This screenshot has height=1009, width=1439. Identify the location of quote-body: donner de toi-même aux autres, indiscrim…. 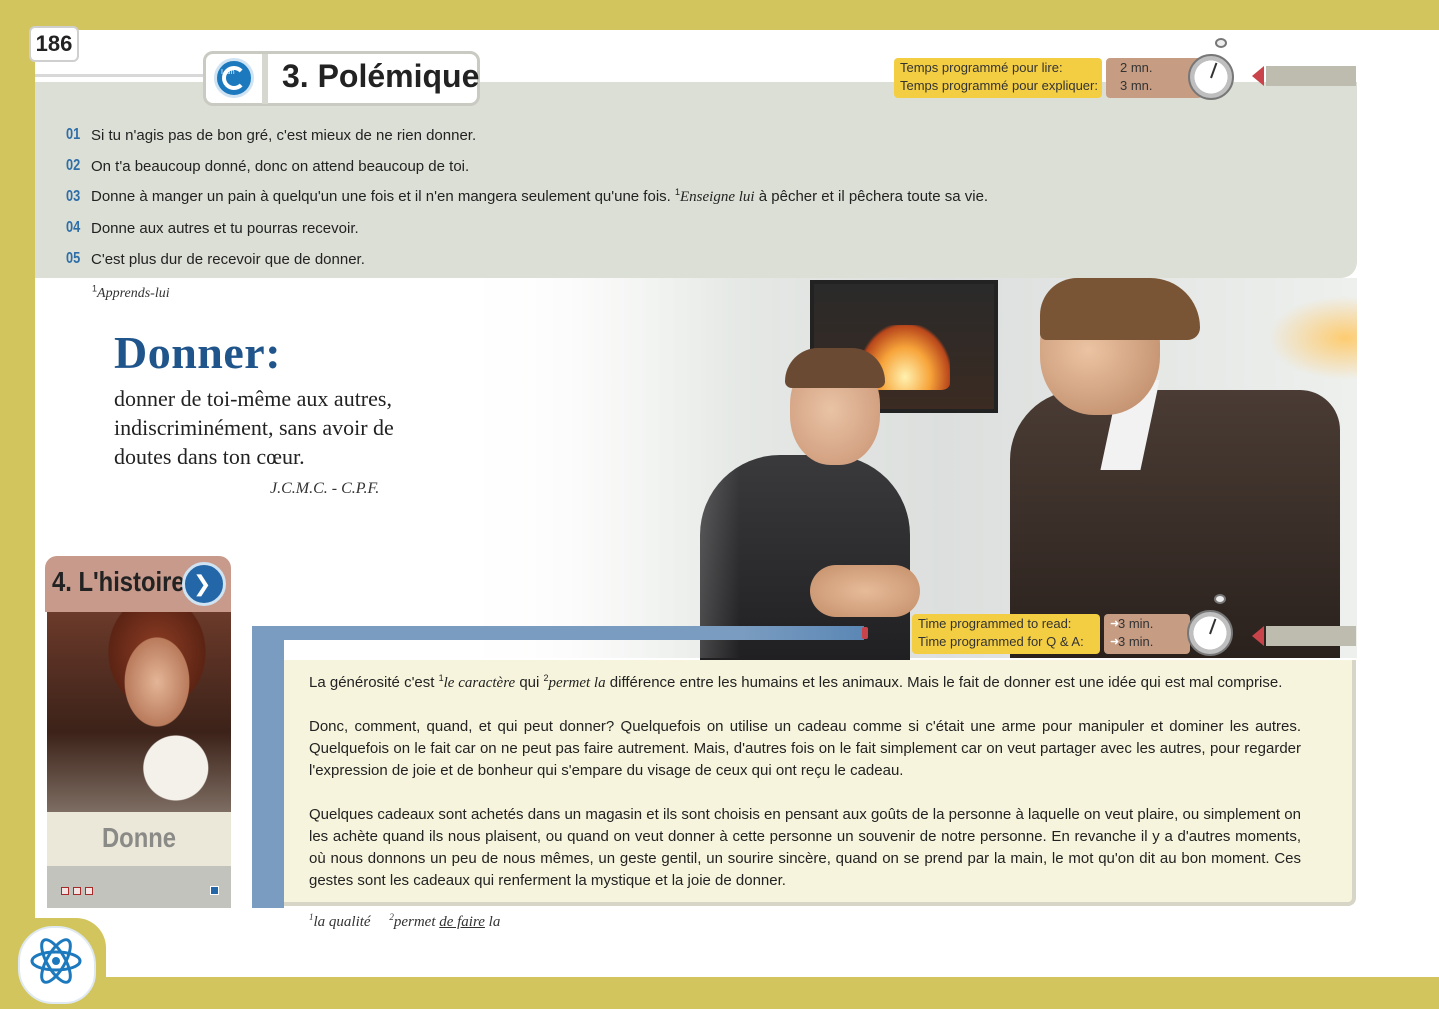
(254, 427).